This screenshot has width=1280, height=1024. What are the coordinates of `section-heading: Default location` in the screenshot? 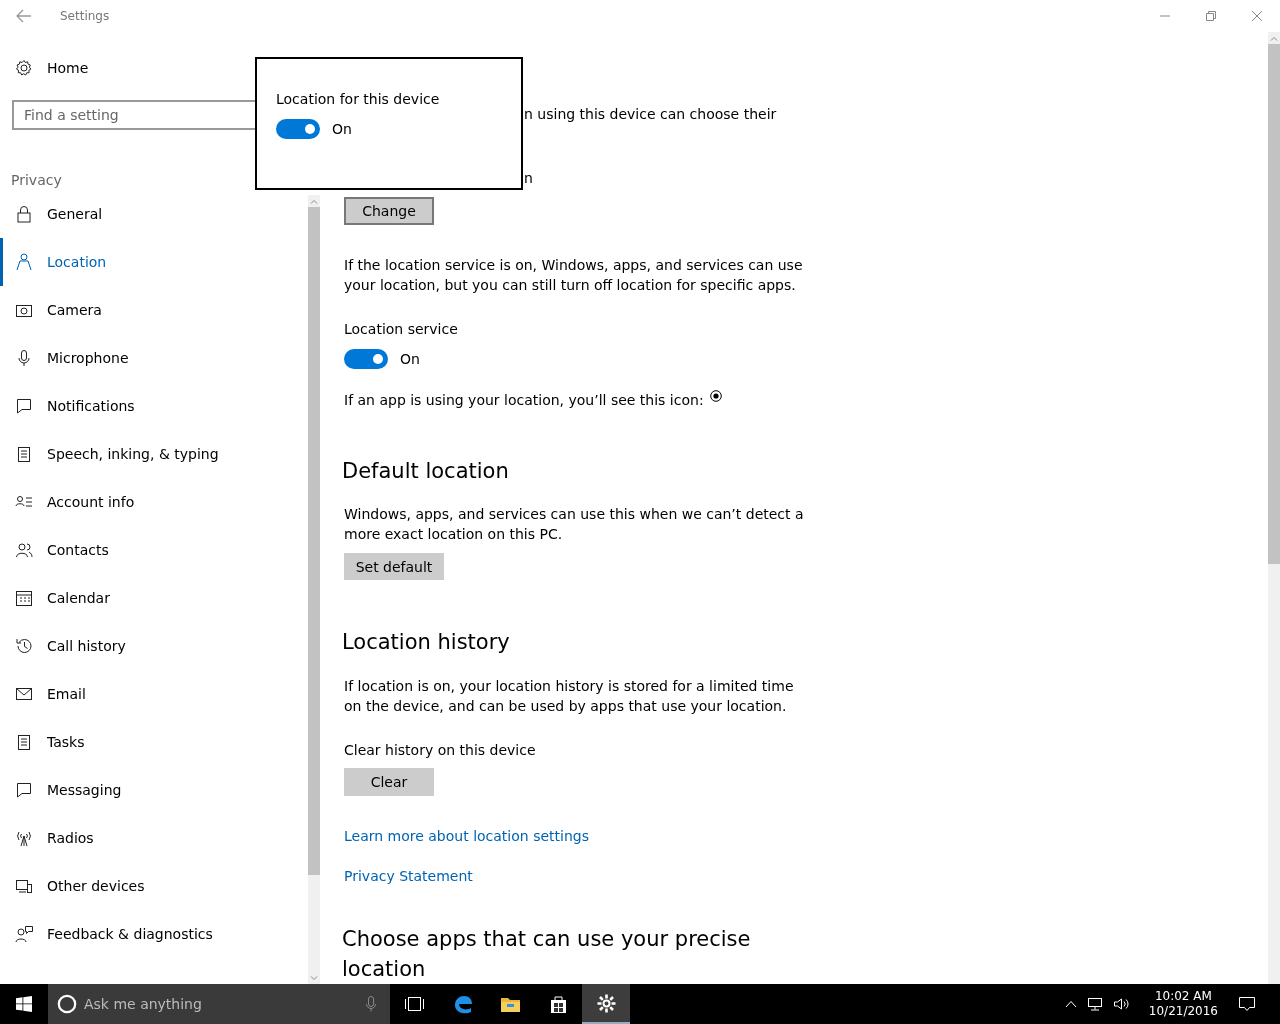 It's located at (425, 471).